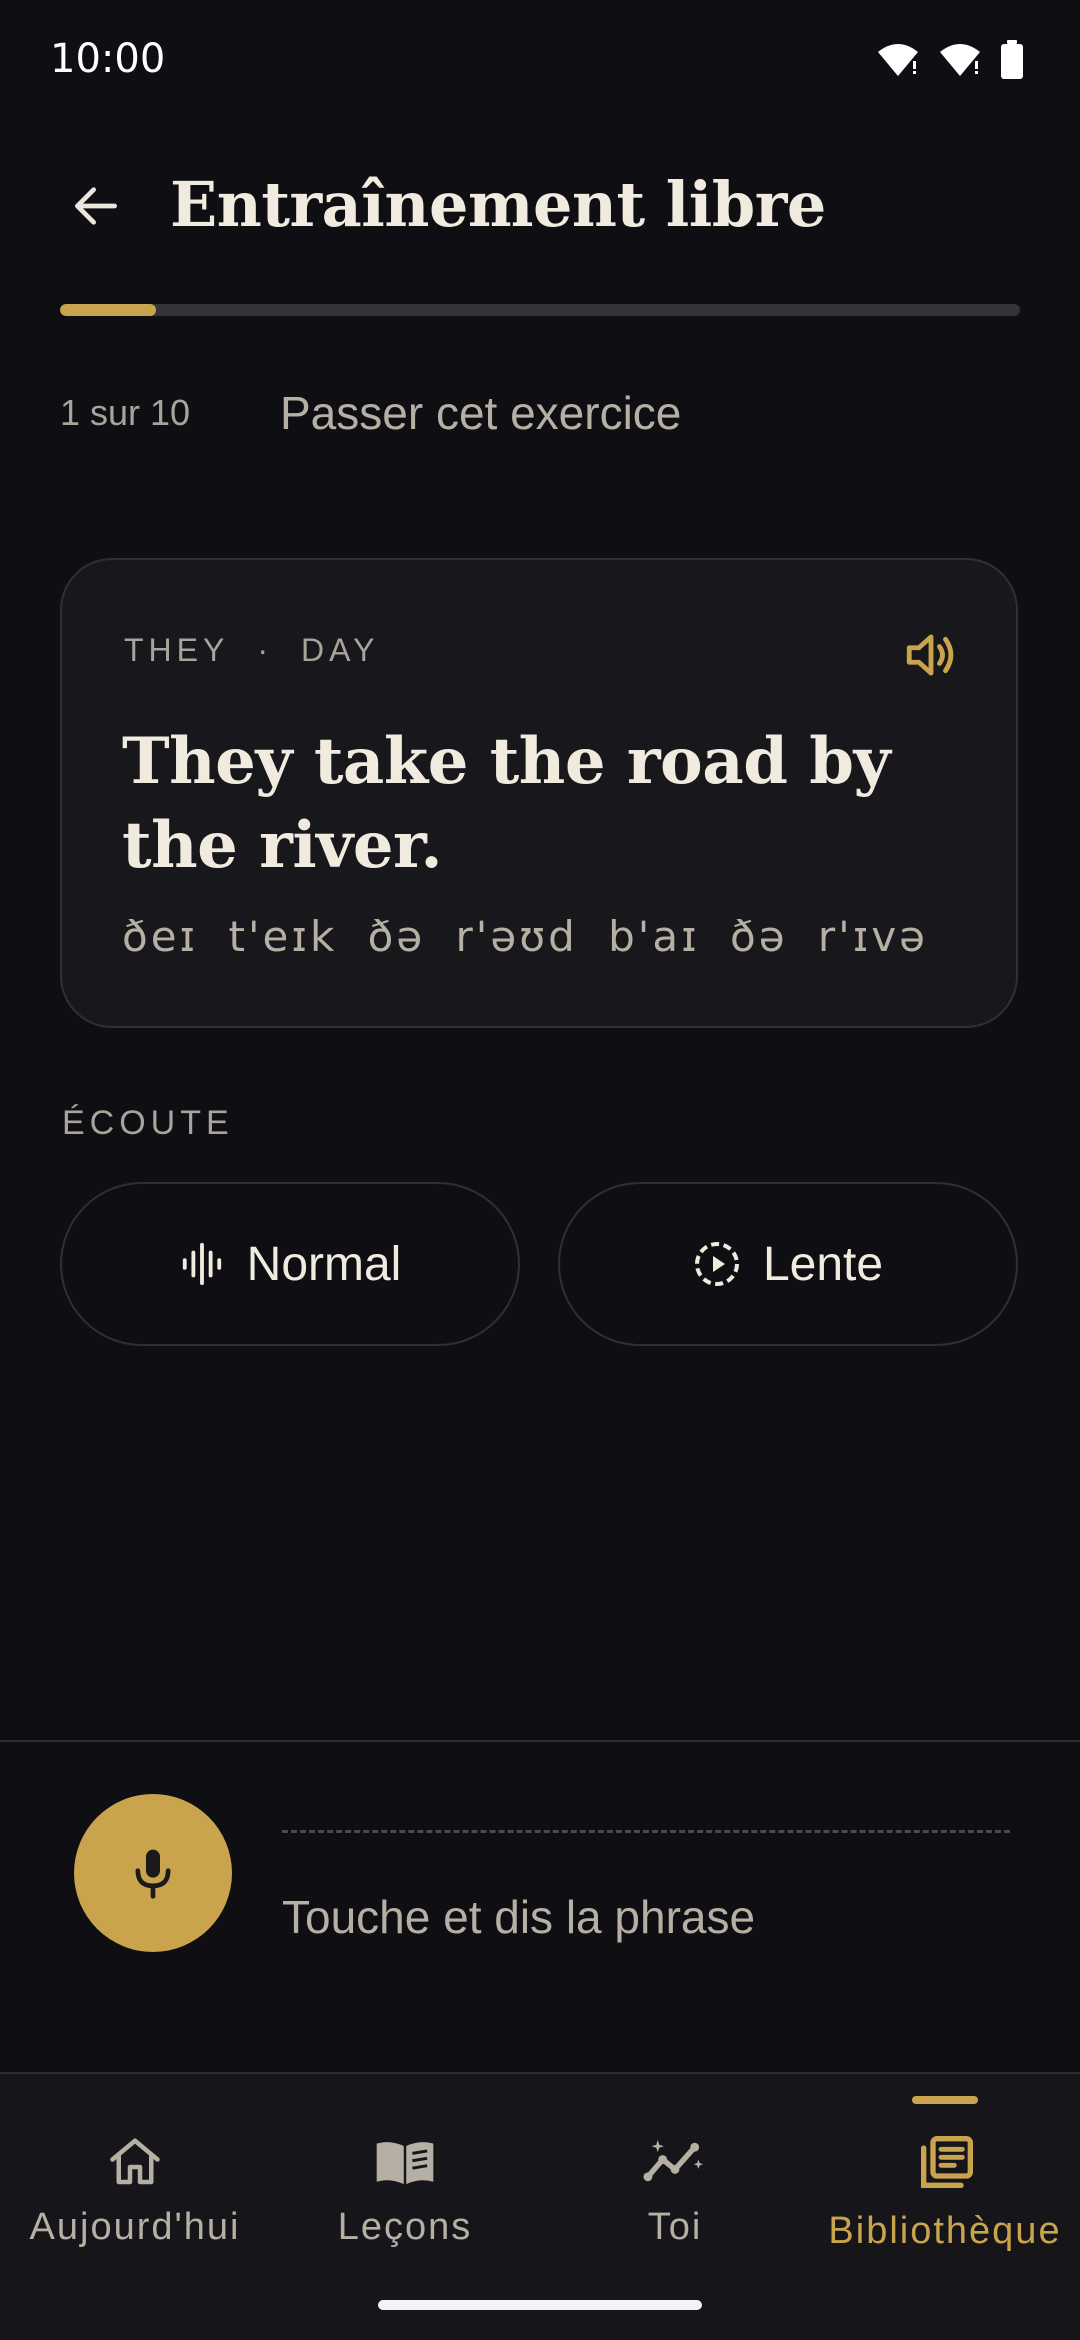  What do you see at coordinates (675, 2227) in the screenshot?
I see `nav-label-you: Toi` at bounding box center [675, 2227].